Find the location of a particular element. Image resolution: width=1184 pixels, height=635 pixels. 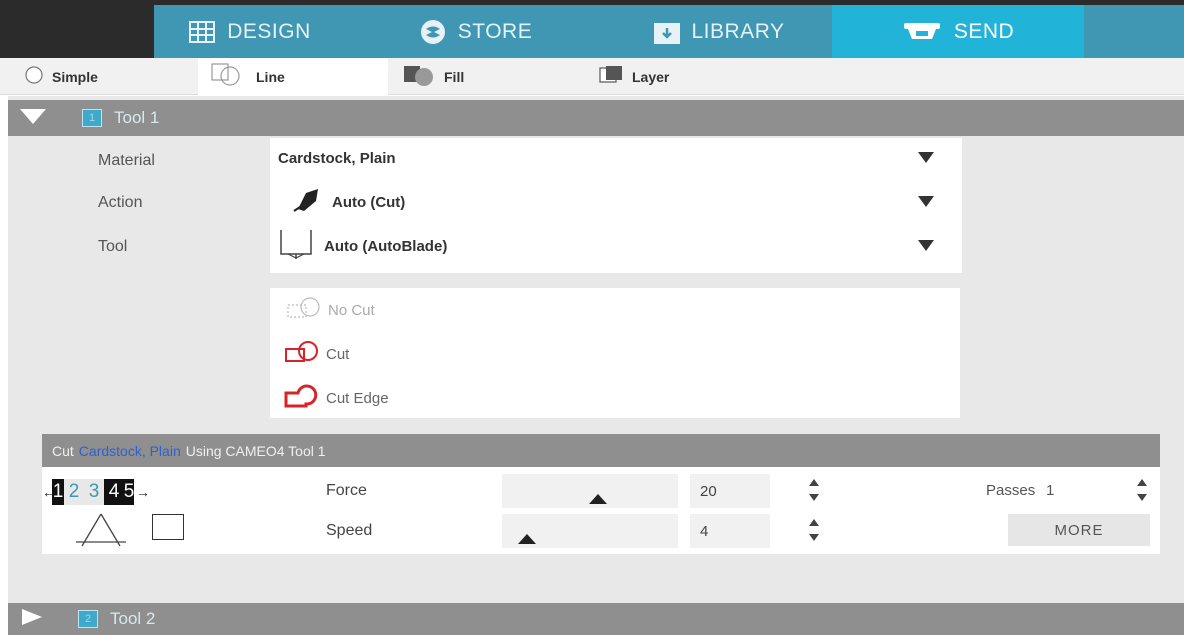

nav-tabs: DESIGN STORE LIBRARY SEND is located at coordinates (669, 31).